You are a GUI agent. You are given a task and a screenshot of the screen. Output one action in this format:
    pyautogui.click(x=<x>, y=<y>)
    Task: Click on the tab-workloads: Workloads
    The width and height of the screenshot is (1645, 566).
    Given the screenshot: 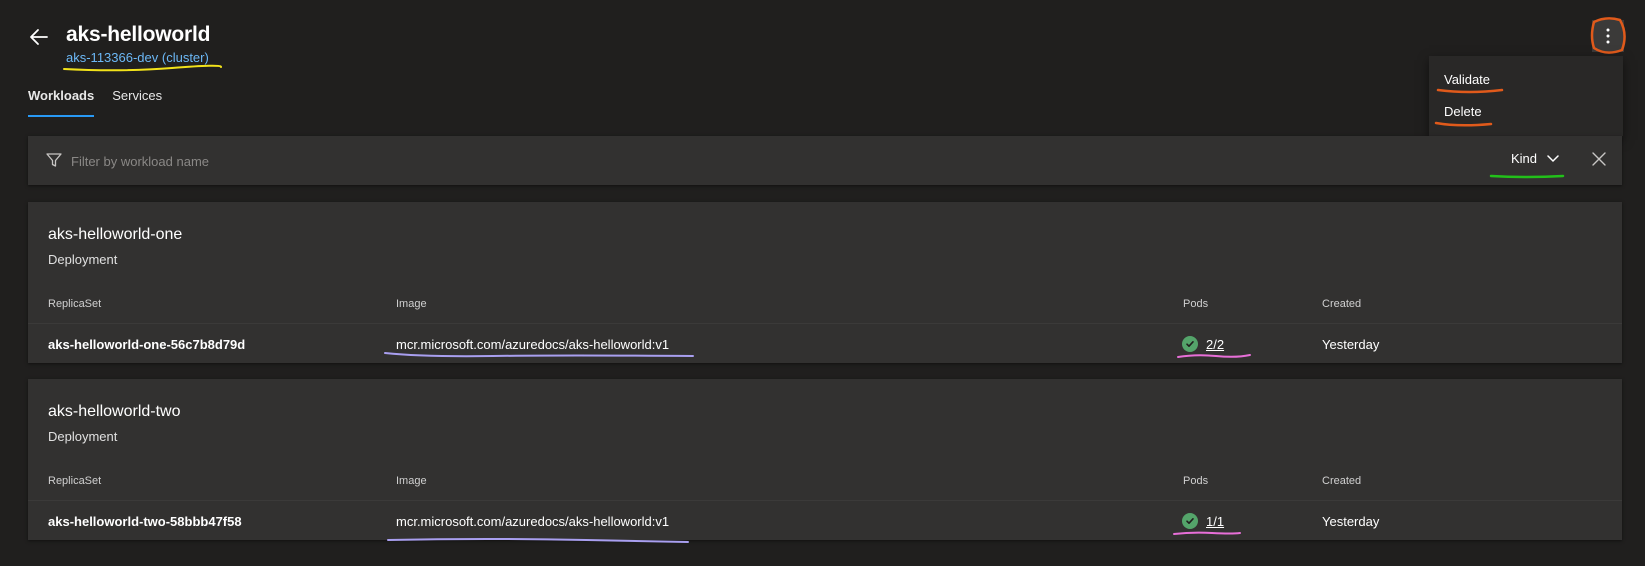 What is the action you would take?
    pyautogui.click(x=61, y=102)
    